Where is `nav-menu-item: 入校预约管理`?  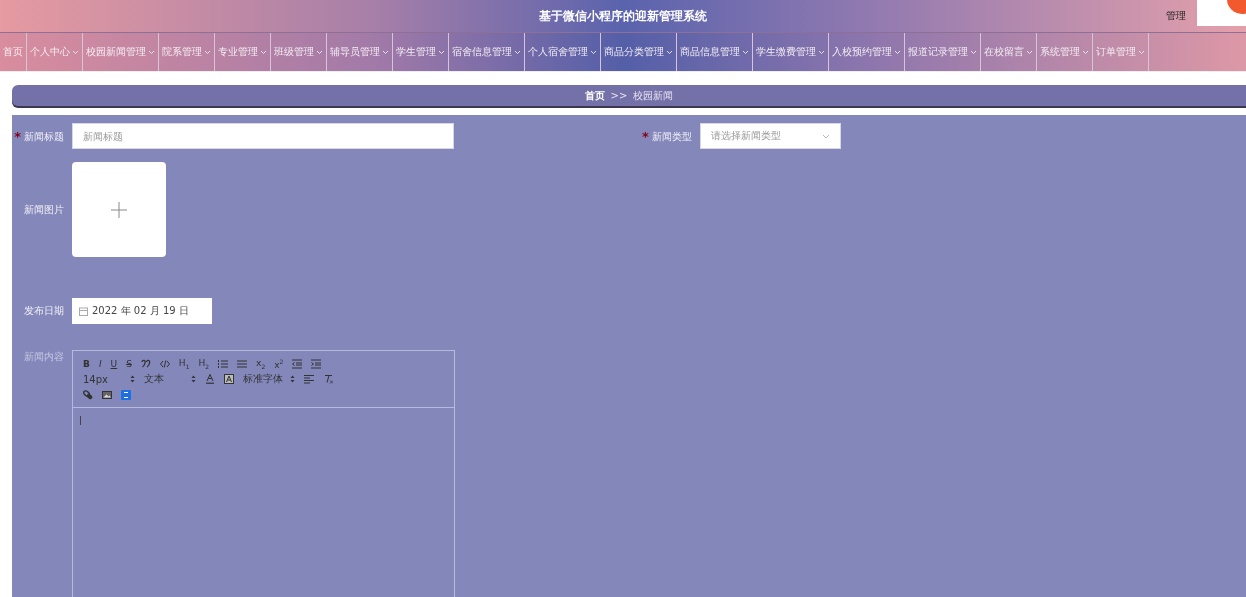
nav-menu-item: 入校预约管理 is located at coordinates (867, 52).